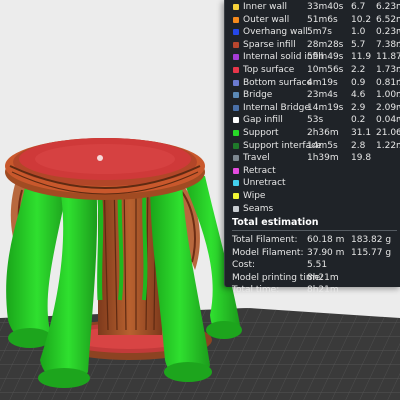 This screenshot has width=400, height=400. I want to click on feature-name: Bottom surface, so click(278, 82).